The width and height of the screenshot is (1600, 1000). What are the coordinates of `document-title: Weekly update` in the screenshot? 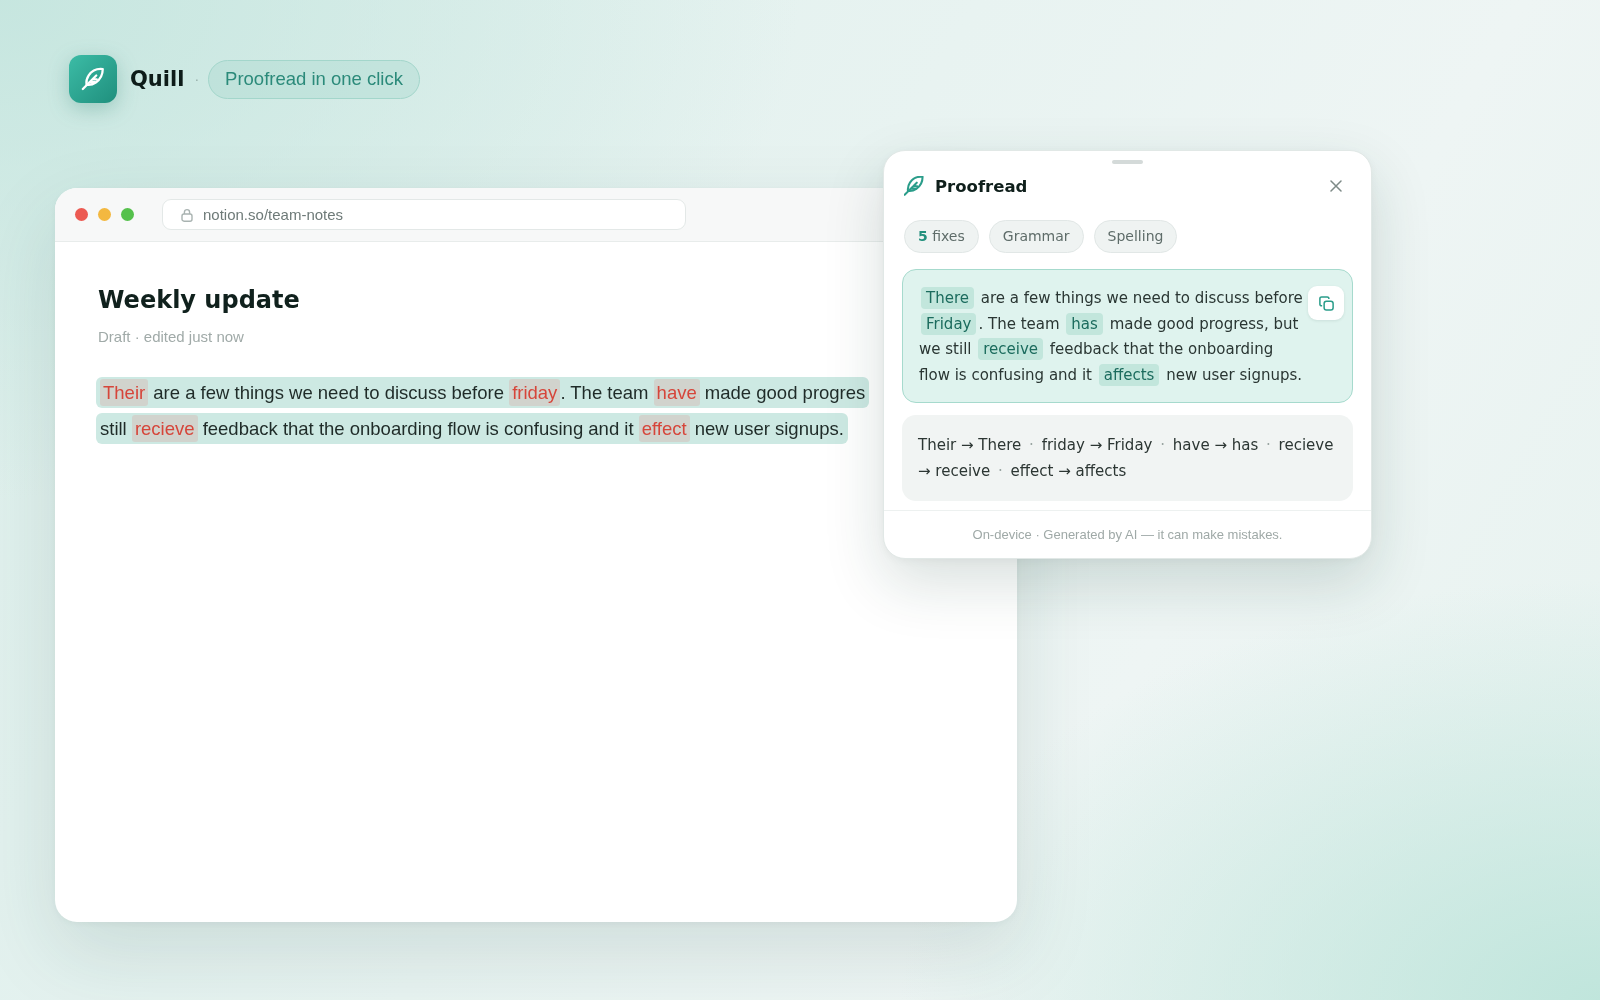 It's located at (199, 300).